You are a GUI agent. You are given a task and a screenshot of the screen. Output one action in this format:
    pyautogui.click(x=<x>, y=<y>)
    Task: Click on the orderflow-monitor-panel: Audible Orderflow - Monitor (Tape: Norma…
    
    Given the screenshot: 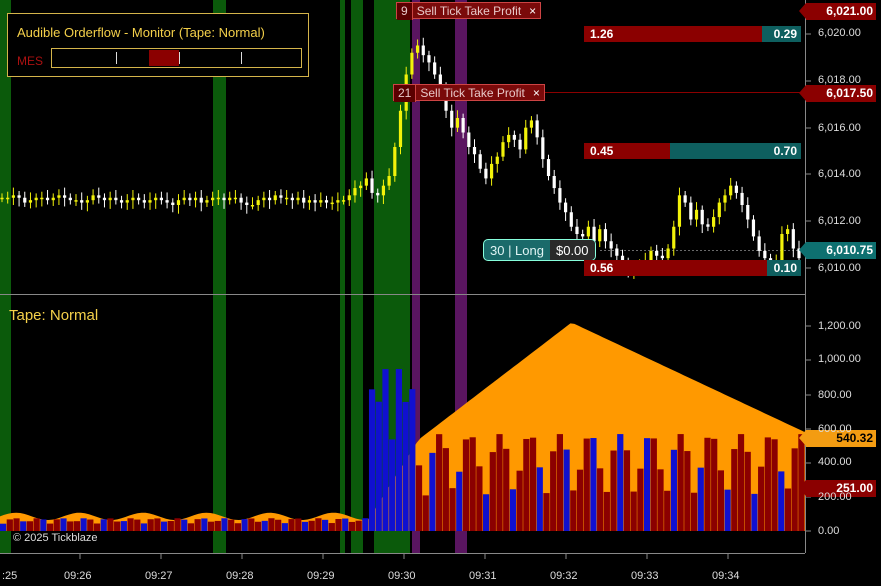 What is the action you would take?
    pyautogui.click(x=158, y=45)
    